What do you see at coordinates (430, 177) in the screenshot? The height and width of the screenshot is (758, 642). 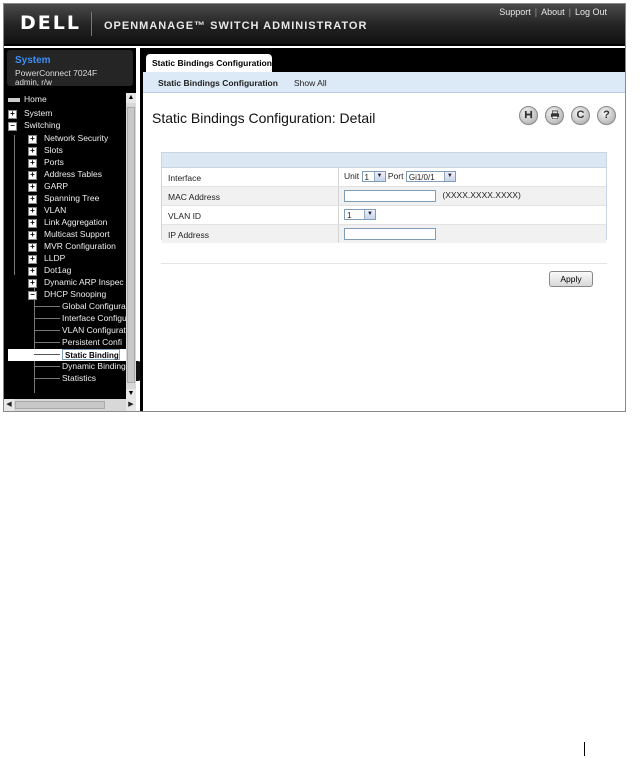 I see `port-select: Gi1/0/1 ▼` at bounding box center [430, 177].